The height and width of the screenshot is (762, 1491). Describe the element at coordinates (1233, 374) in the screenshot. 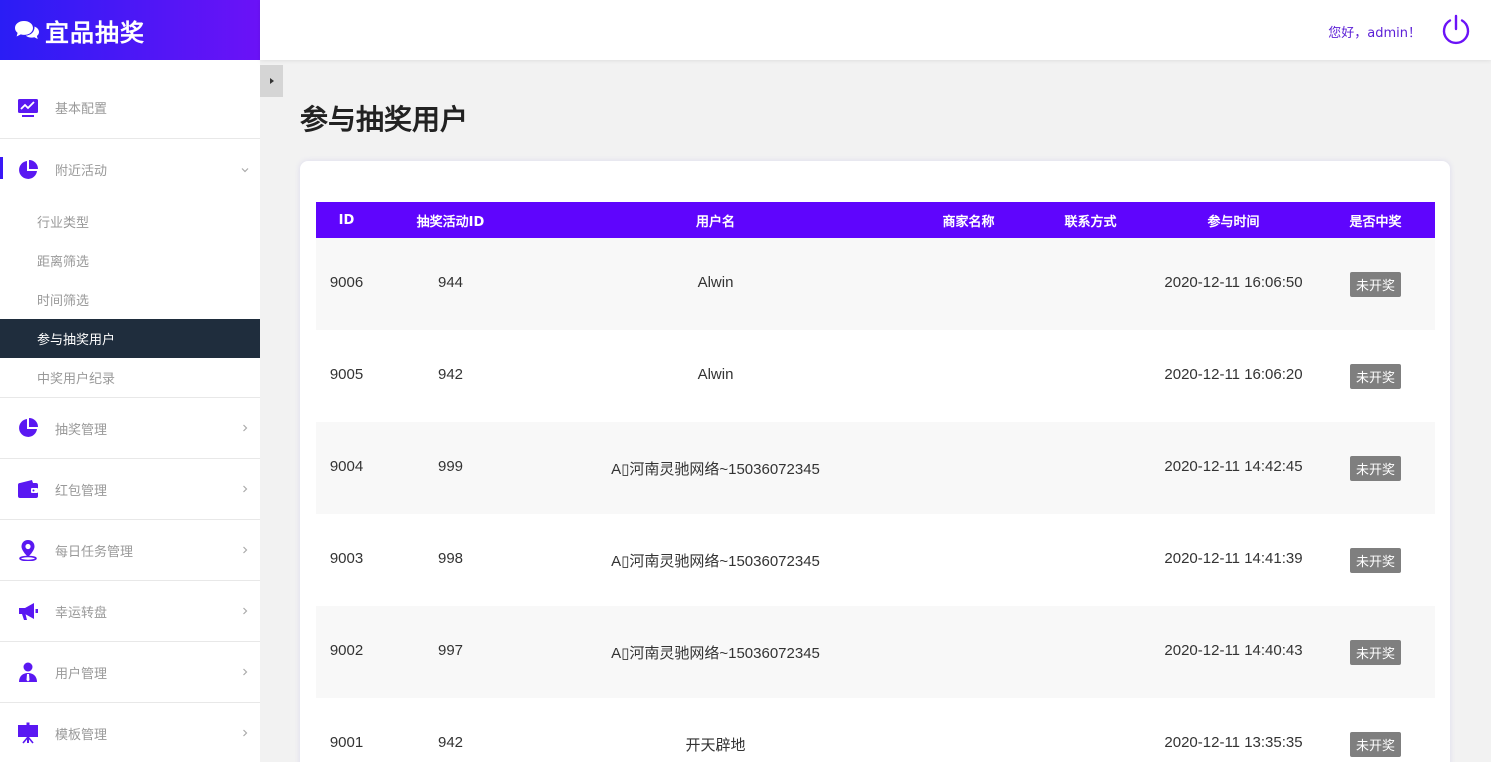

I see `cell-time: 2020-12-11 16:06:20` at that location.